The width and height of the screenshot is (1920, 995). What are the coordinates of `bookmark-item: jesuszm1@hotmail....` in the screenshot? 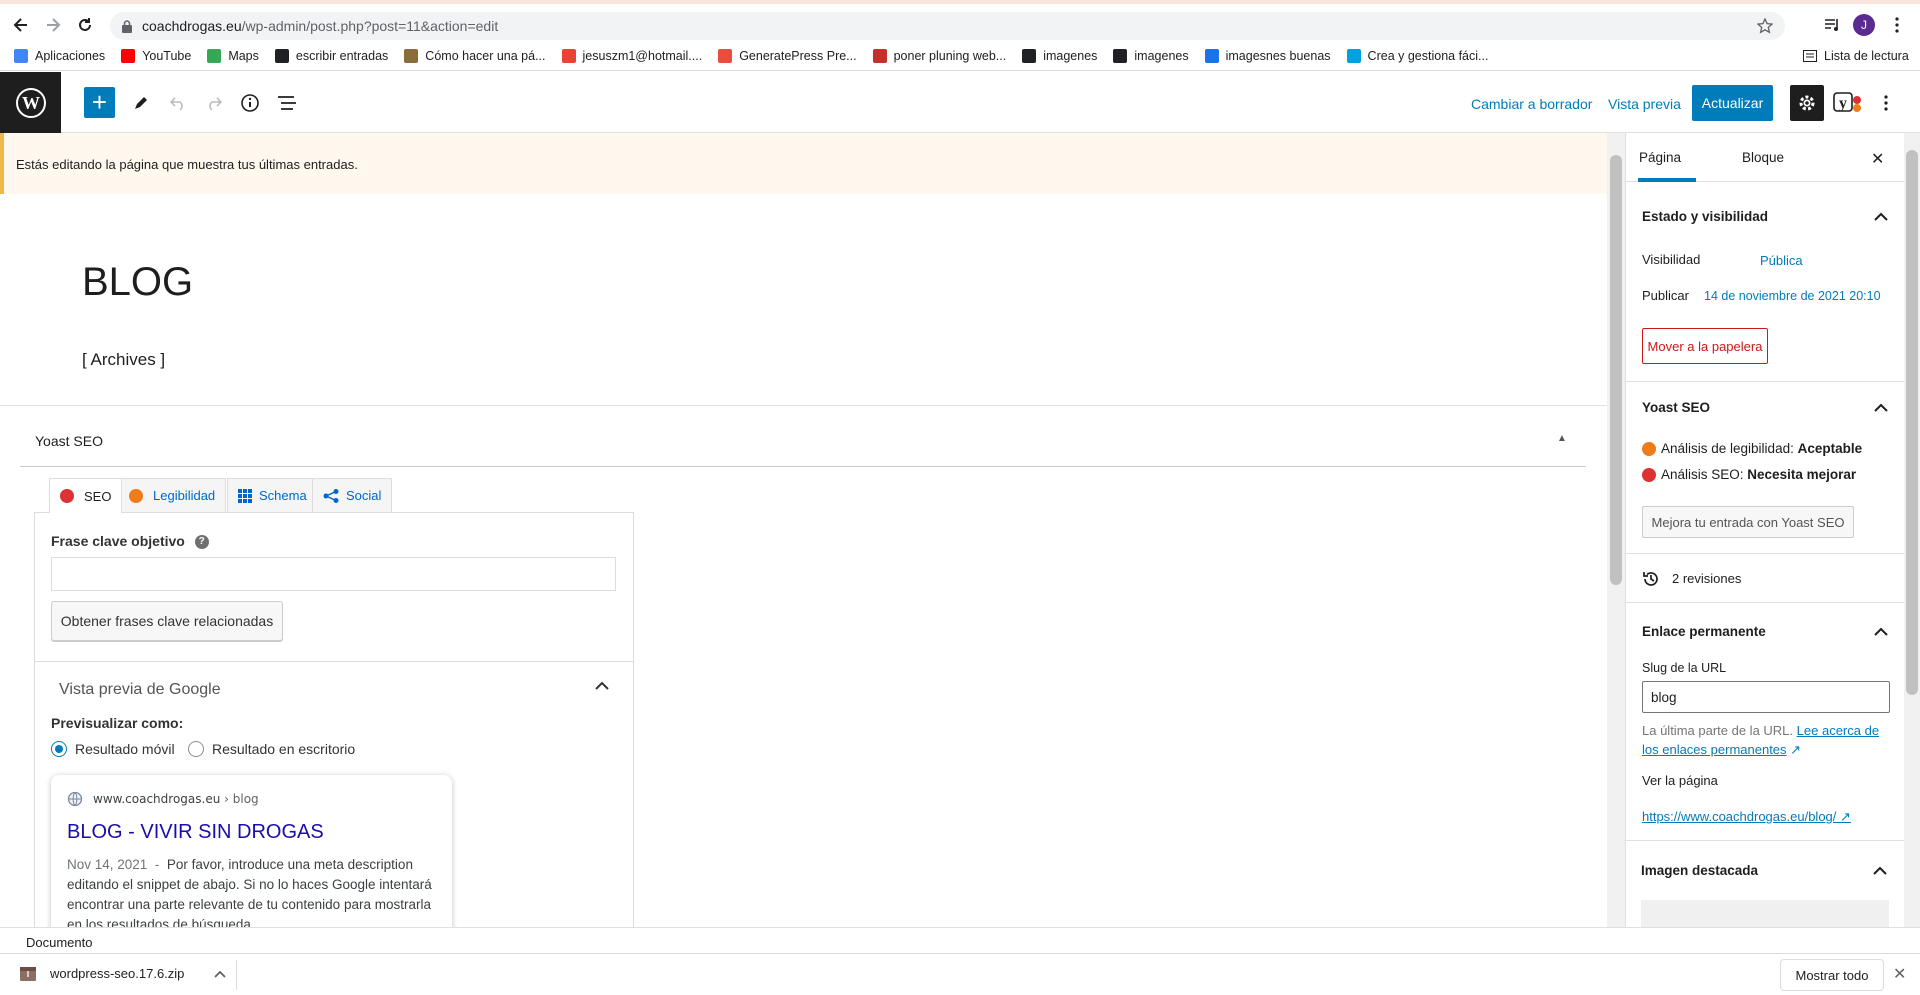 It's located at (631, 55).